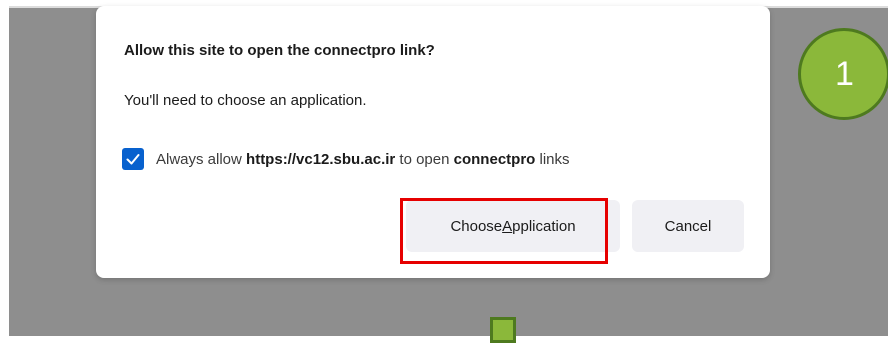 This screenshot has width=888, height=343. What do you see at coordinates (504, 231) in the screenshot?
I see `highlight-annotation-box` at bounding box center [504, 231].